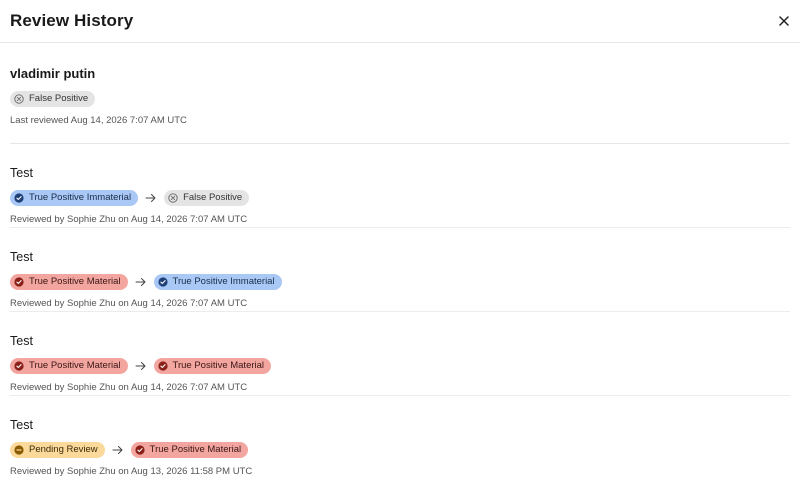  I want to click on last-reviewed: Last reviewed Aug 14, 2026 7:07 AM UTC, so click(98, 120).